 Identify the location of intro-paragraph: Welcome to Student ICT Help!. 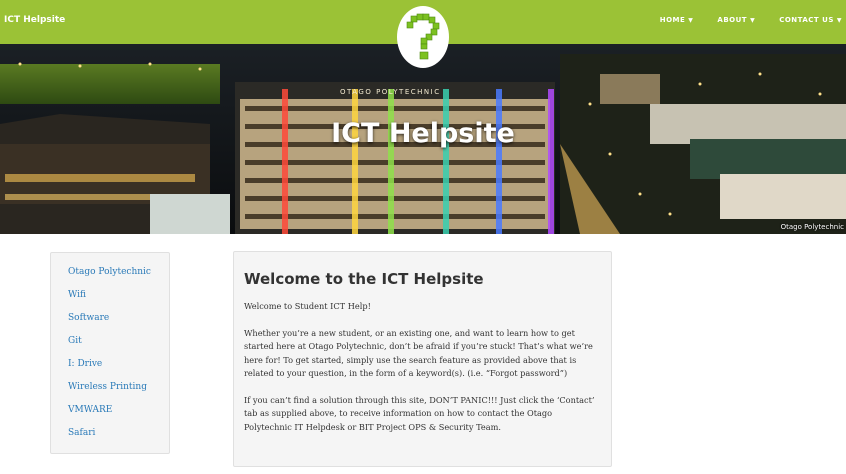
(307, 306).